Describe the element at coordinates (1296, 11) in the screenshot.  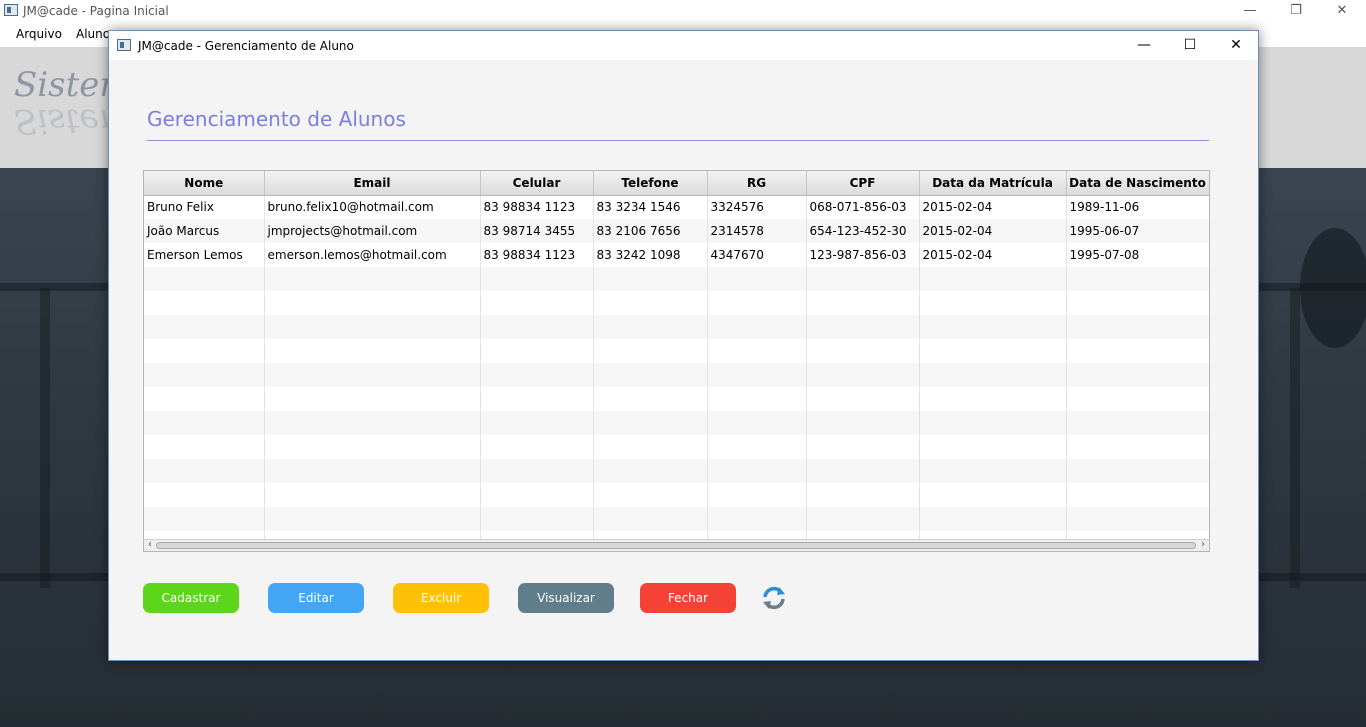
I see `restore-icon: ❐` at that location.